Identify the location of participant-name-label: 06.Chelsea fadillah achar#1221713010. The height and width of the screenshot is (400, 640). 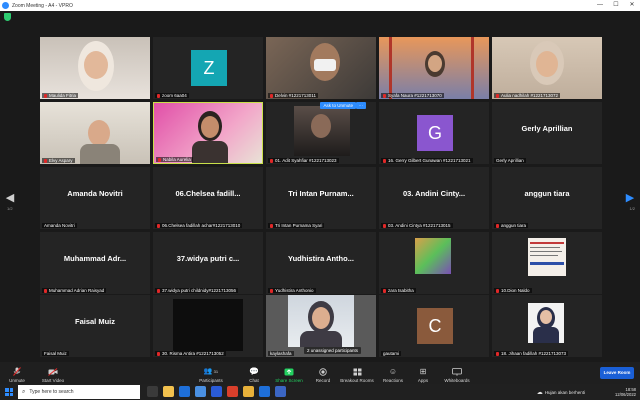
(199, 225).